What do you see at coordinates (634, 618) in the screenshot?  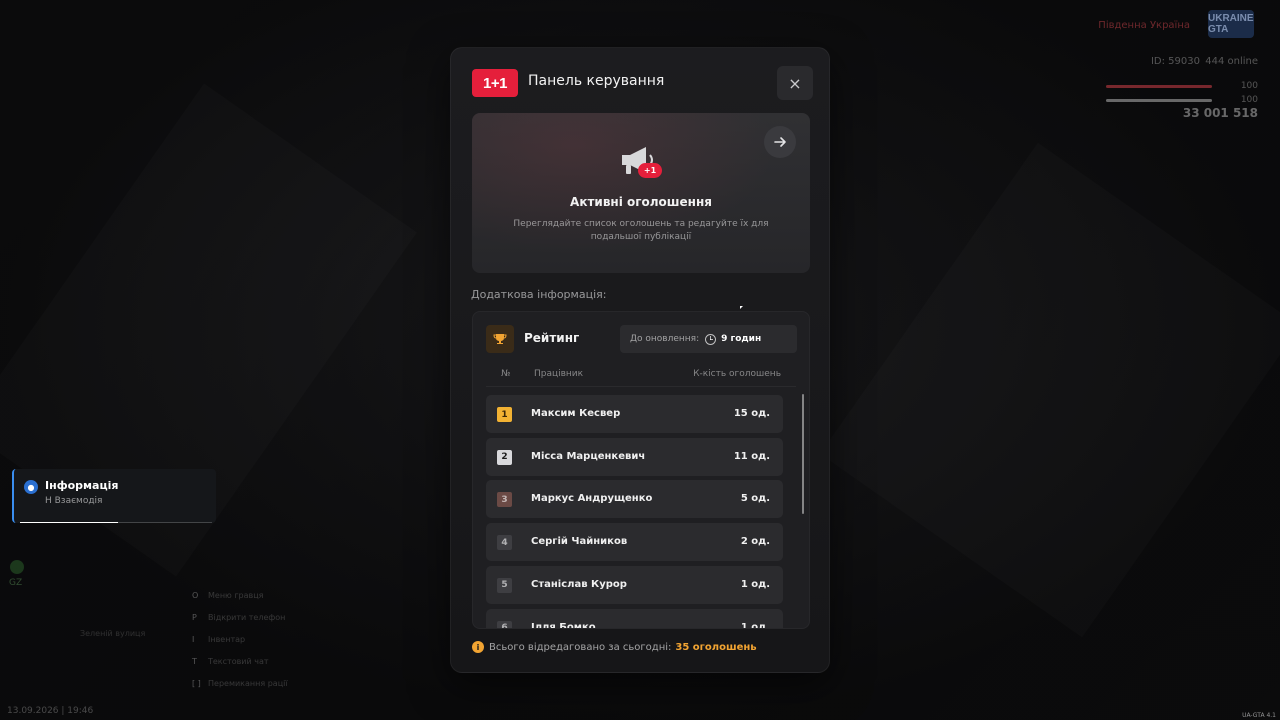 I see `rating-row: 6 Ілля Бомко 1 од.` at bounding box center [634, 618].